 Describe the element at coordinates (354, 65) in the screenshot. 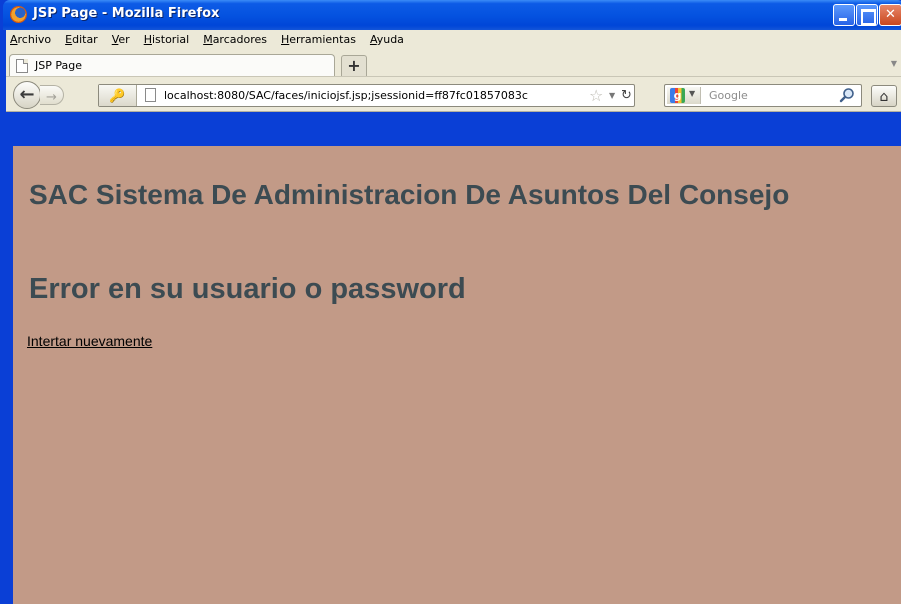

I see `new-tab-button: +` at that location.